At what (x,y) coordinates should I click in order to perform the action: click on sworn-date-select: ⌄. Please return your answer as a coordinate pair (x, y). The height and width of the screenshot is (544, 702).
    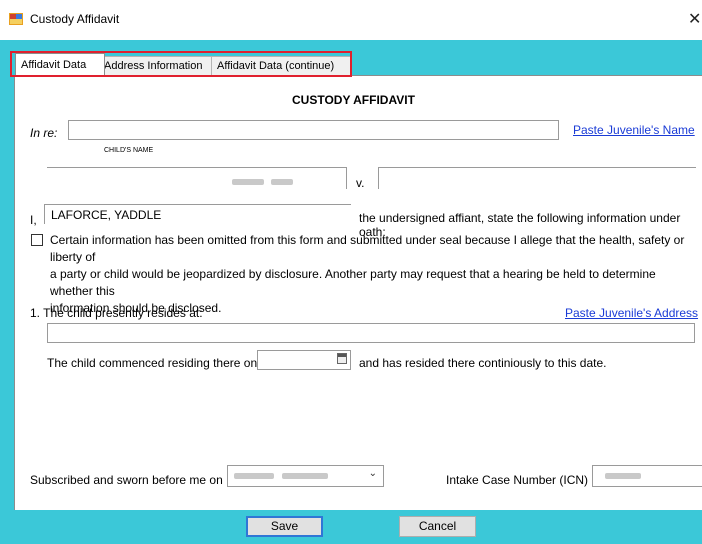
    Looking at the image, I should click on (305, 476).